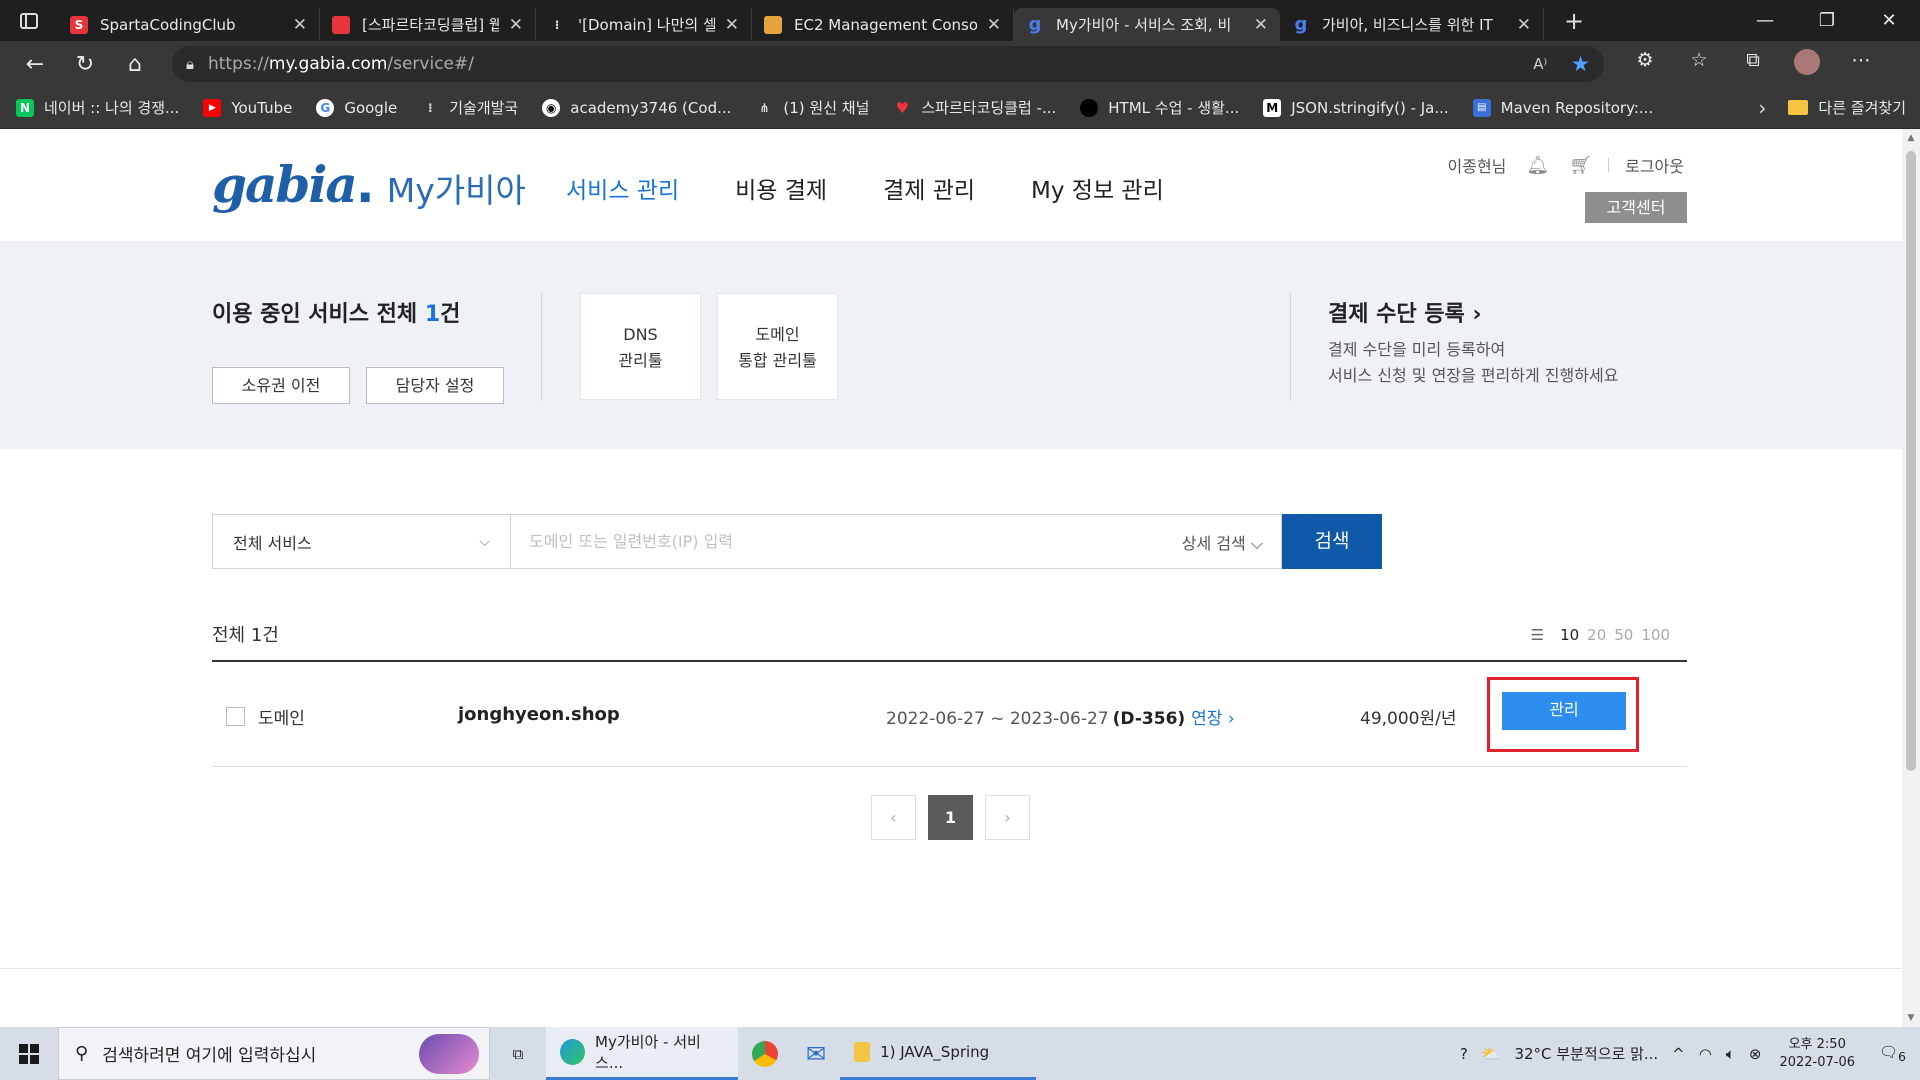  What do you see at coordinates (1730, 1054) in the screenshot?
I see `volume-icon: 🔈︎` at bounding box center [1730, 1054].